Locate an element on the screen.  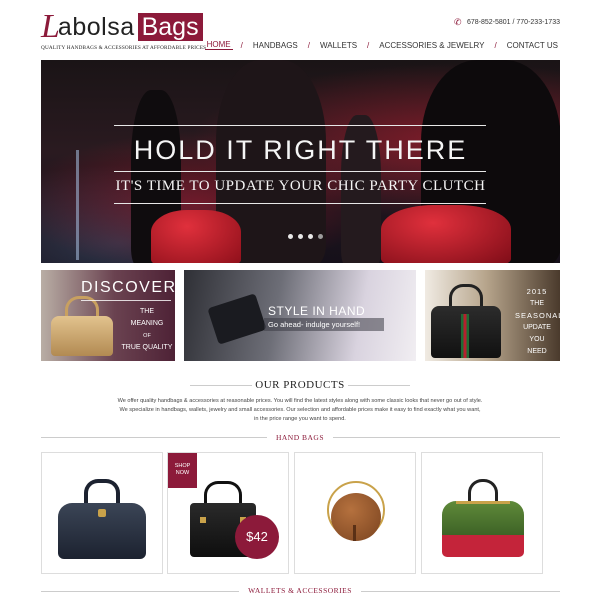
product-image-navy-doctor-bag is located at coordinates (102, 520).